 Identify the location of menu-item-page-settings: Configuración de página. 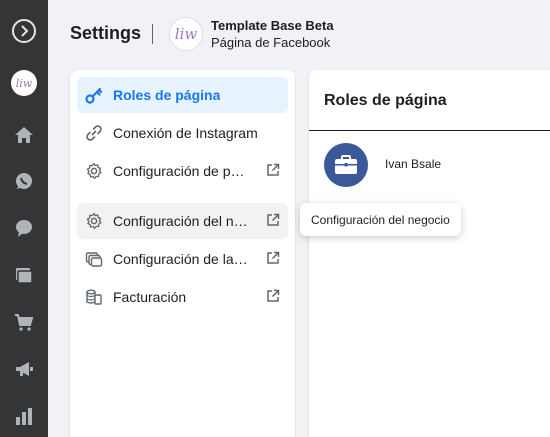
(182, 171).